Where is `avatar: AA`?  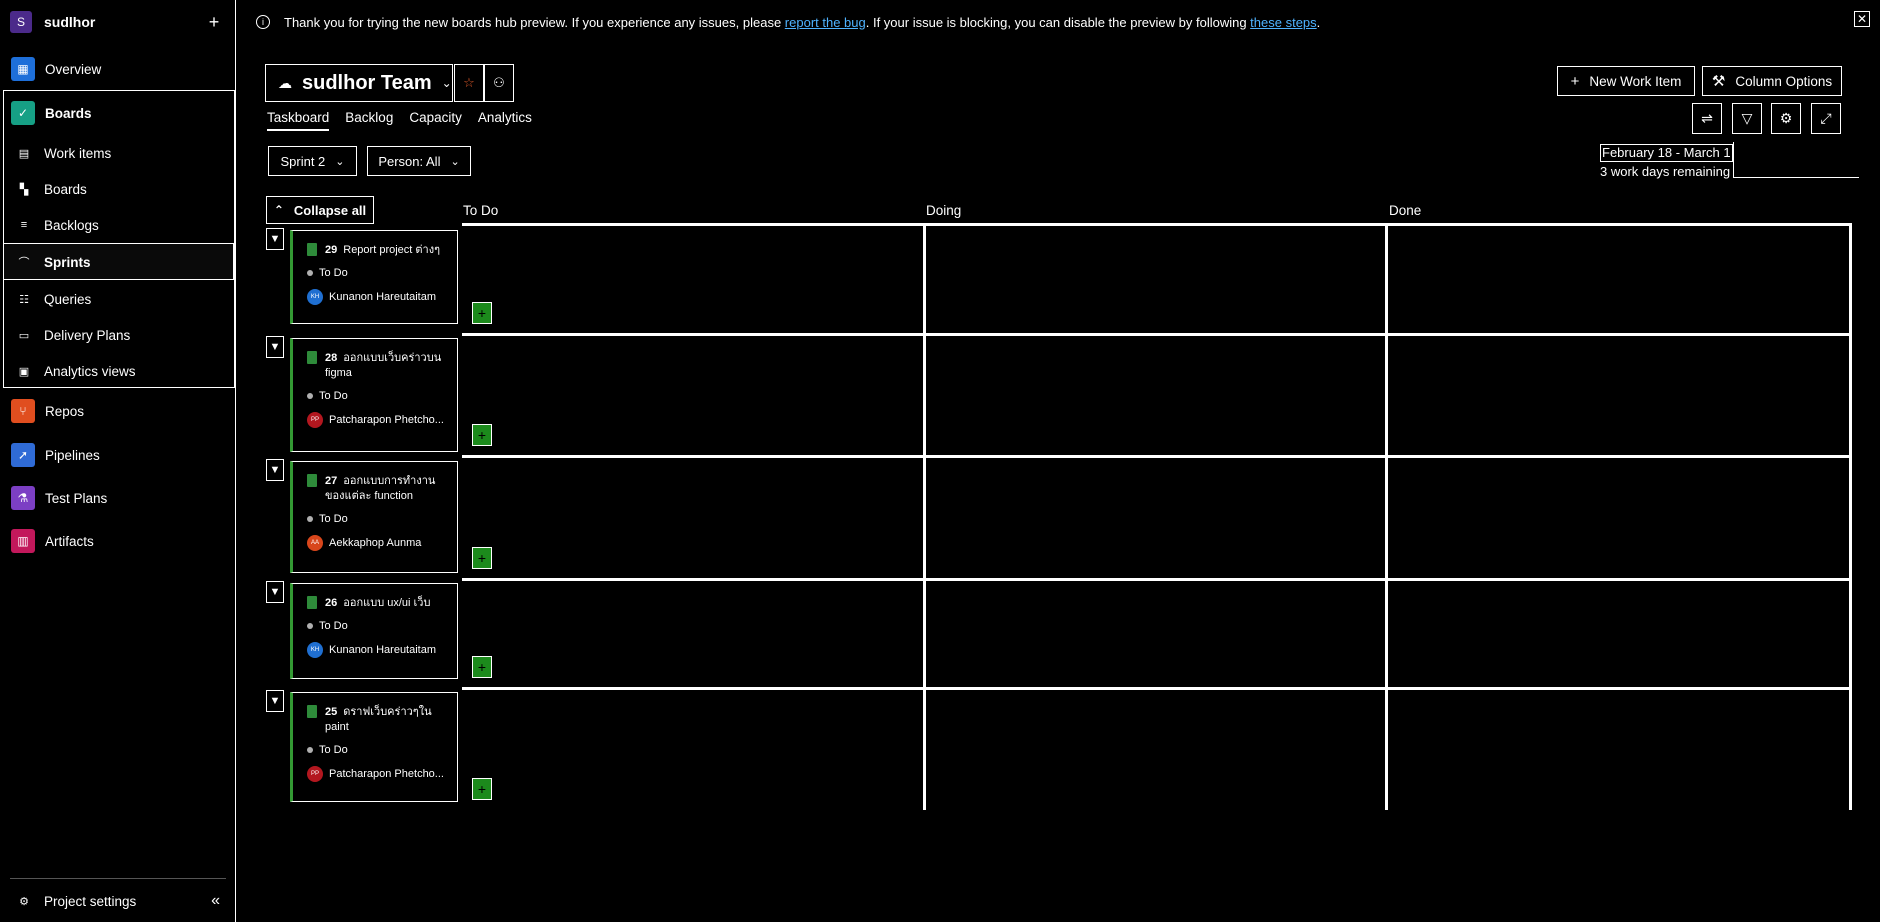
avatar: AA is located at coordinates (315, 543).